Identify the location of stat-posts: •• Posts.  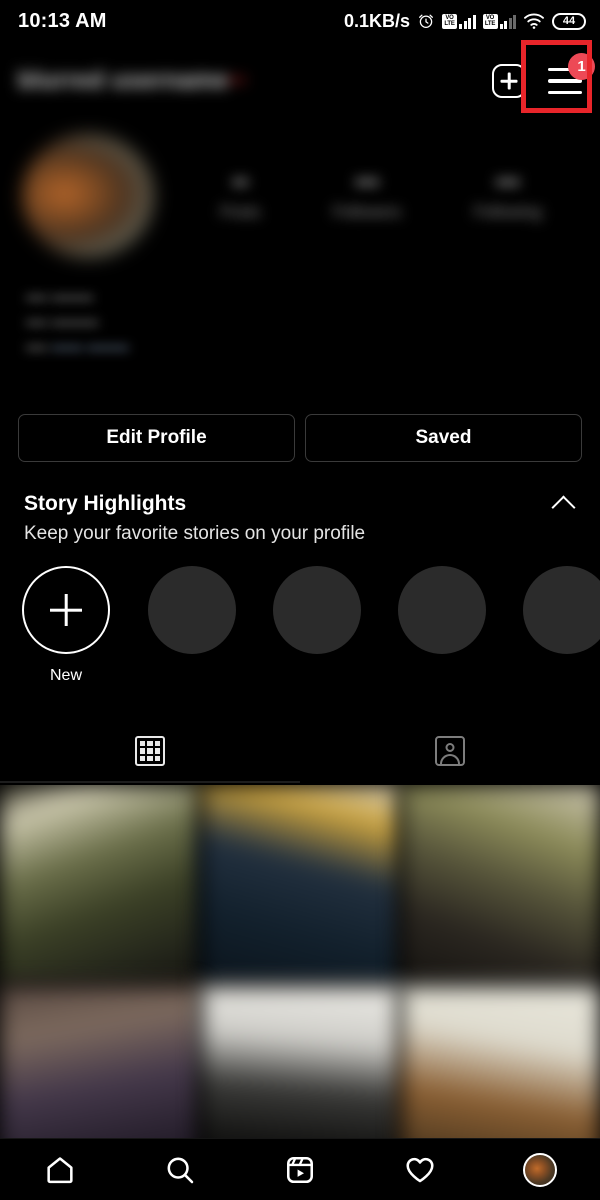
(240, 195).